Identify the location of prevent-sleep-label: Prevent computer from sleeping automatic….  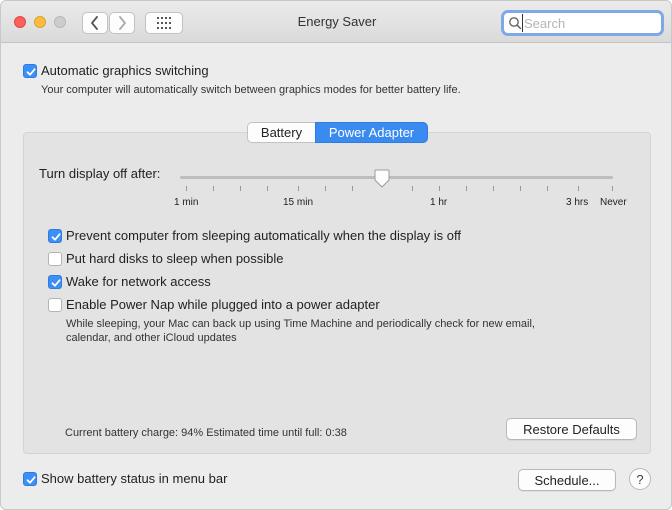
(263, 235).